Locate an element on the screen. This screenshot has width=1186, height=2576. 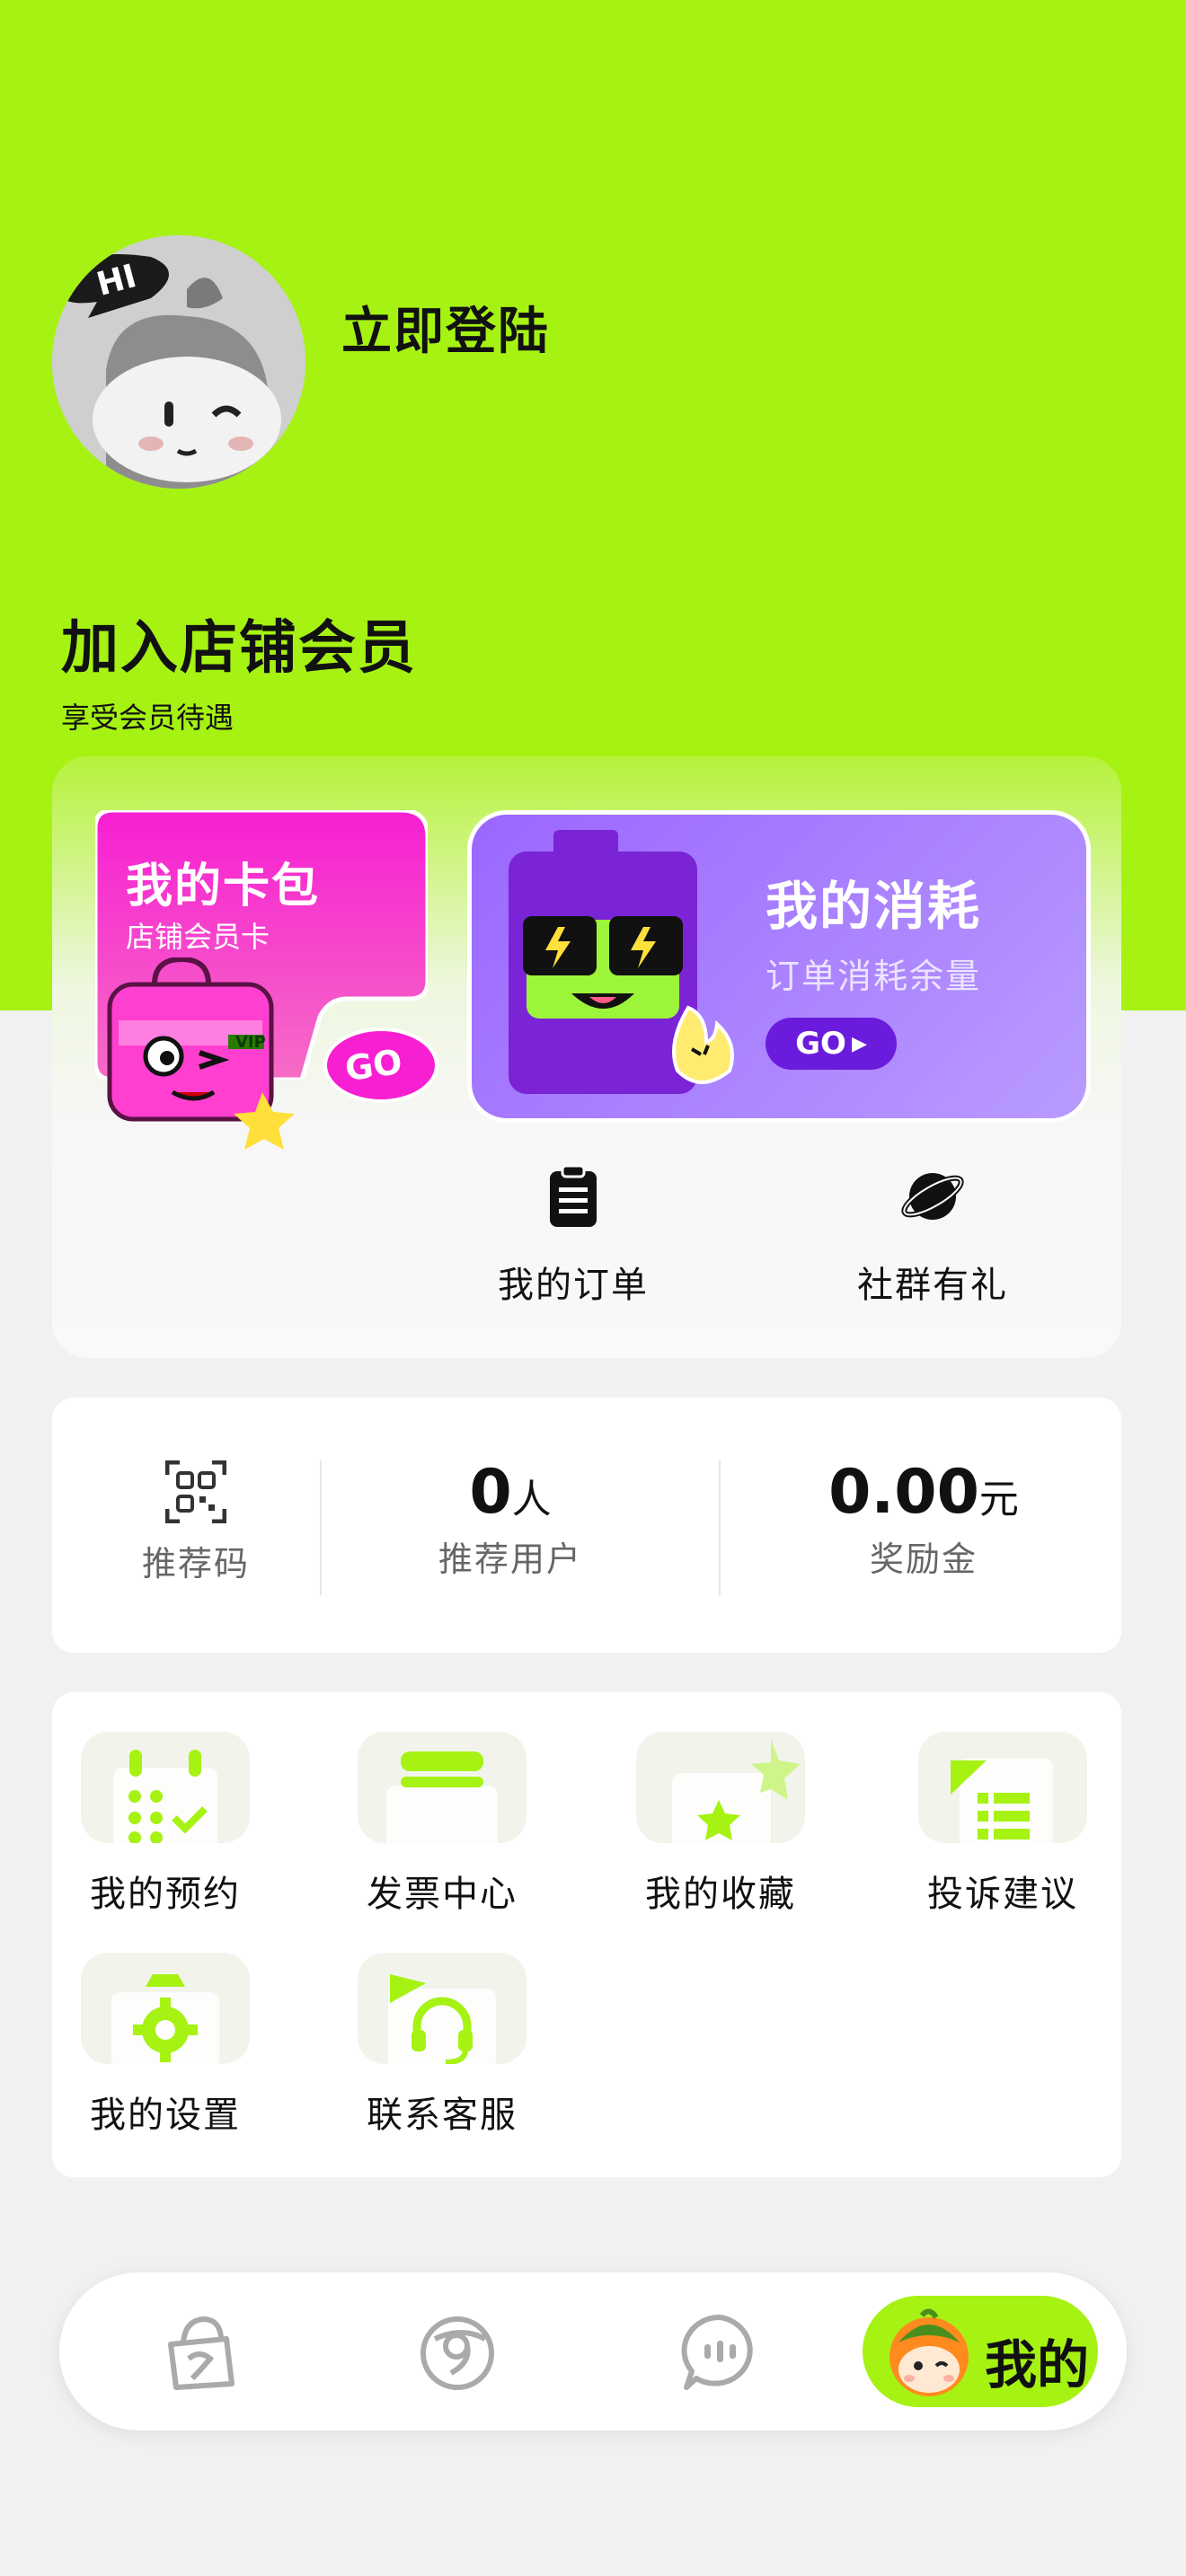
service-settings-label: 我的设置 is located at coordinates (165, 2115).